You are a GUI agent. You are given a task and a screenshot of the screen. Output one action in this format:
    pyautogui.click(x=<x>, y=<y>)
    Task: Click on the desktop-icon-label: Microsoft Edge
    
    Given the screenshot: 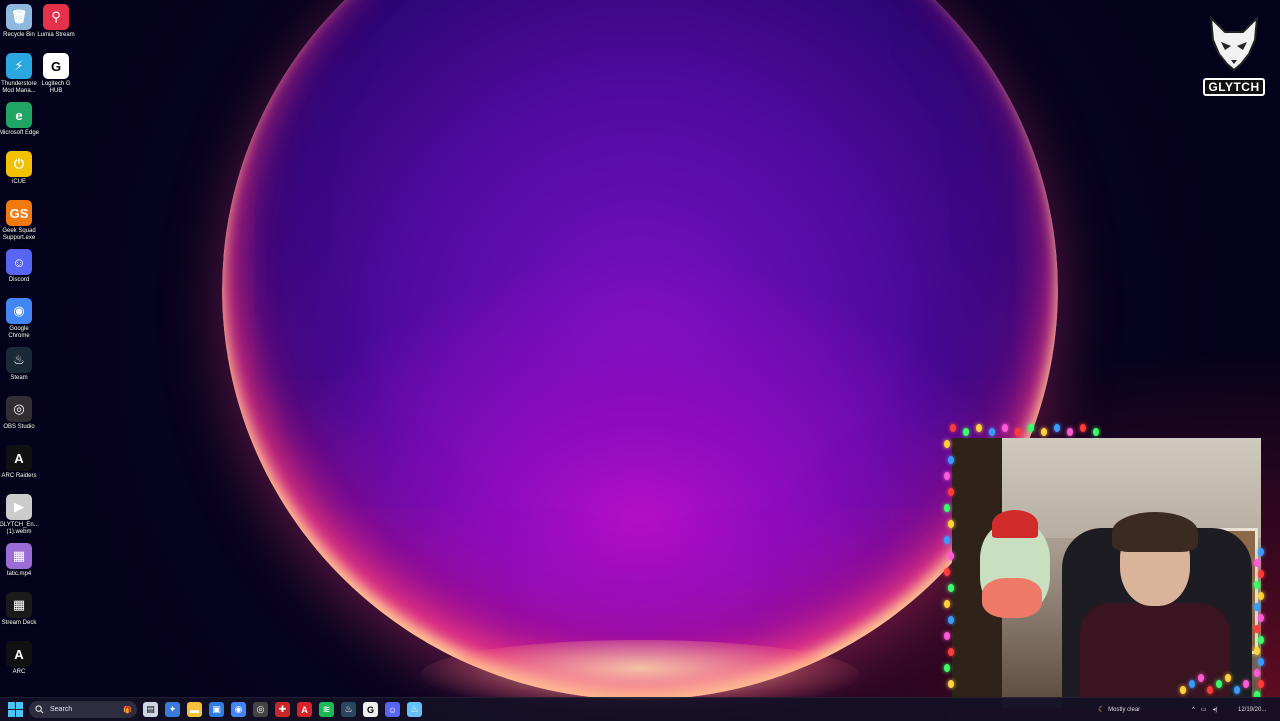 What is the action you would take?
    pyautogui.click(x=20, y=133)
    